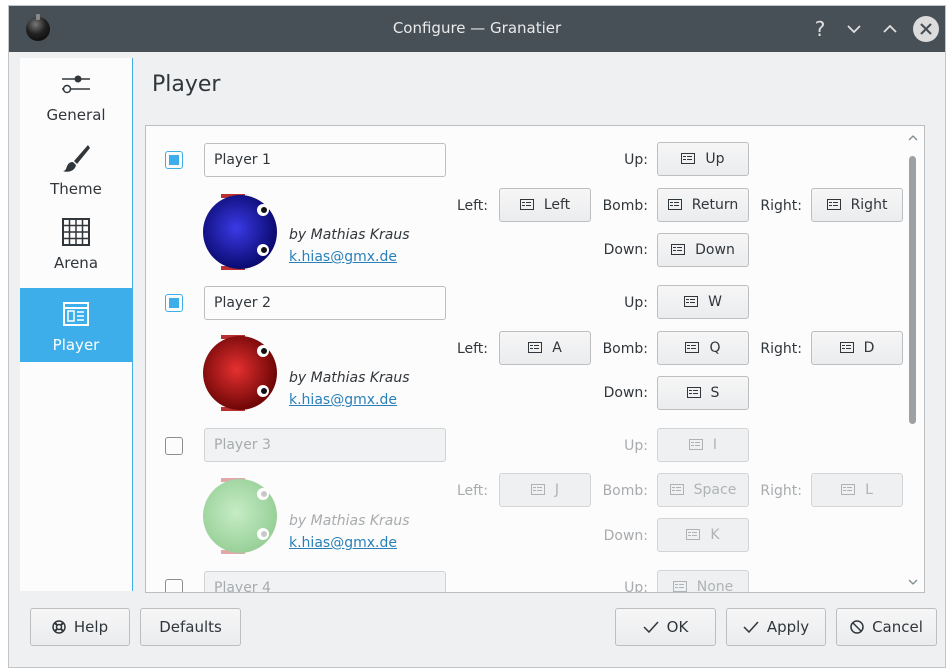 This screenshot has width=948, height=669. I want to click on player-2-right-key-button: D, so click(857, 348).